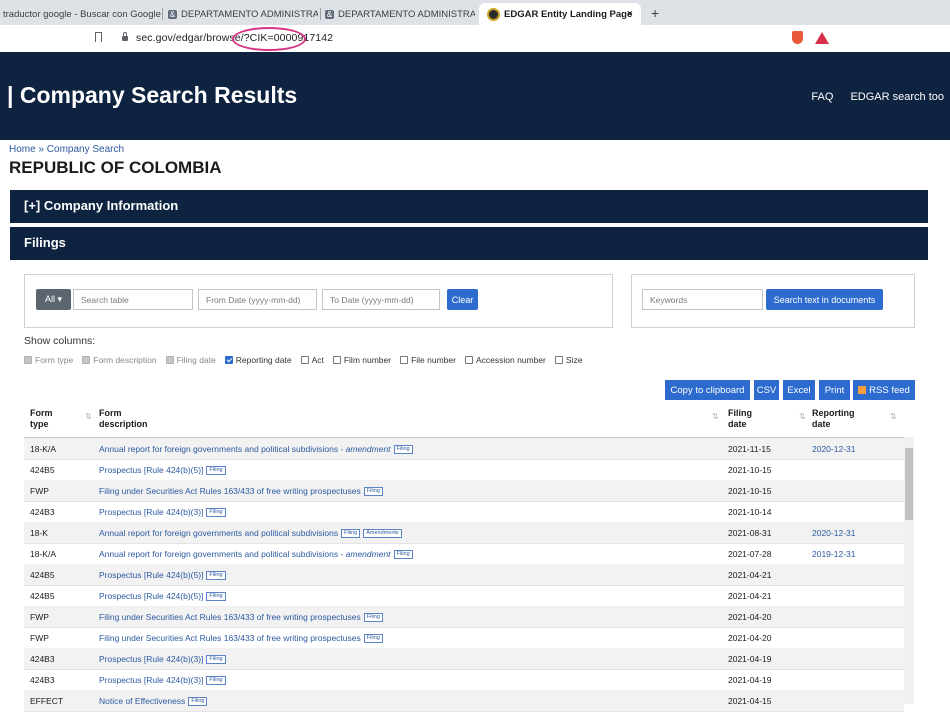 The height and width of the screenshot is (712, 950). Describe the element at coordinates (98, 37) in the screenshot. I see `bookmark-icon` at that location.